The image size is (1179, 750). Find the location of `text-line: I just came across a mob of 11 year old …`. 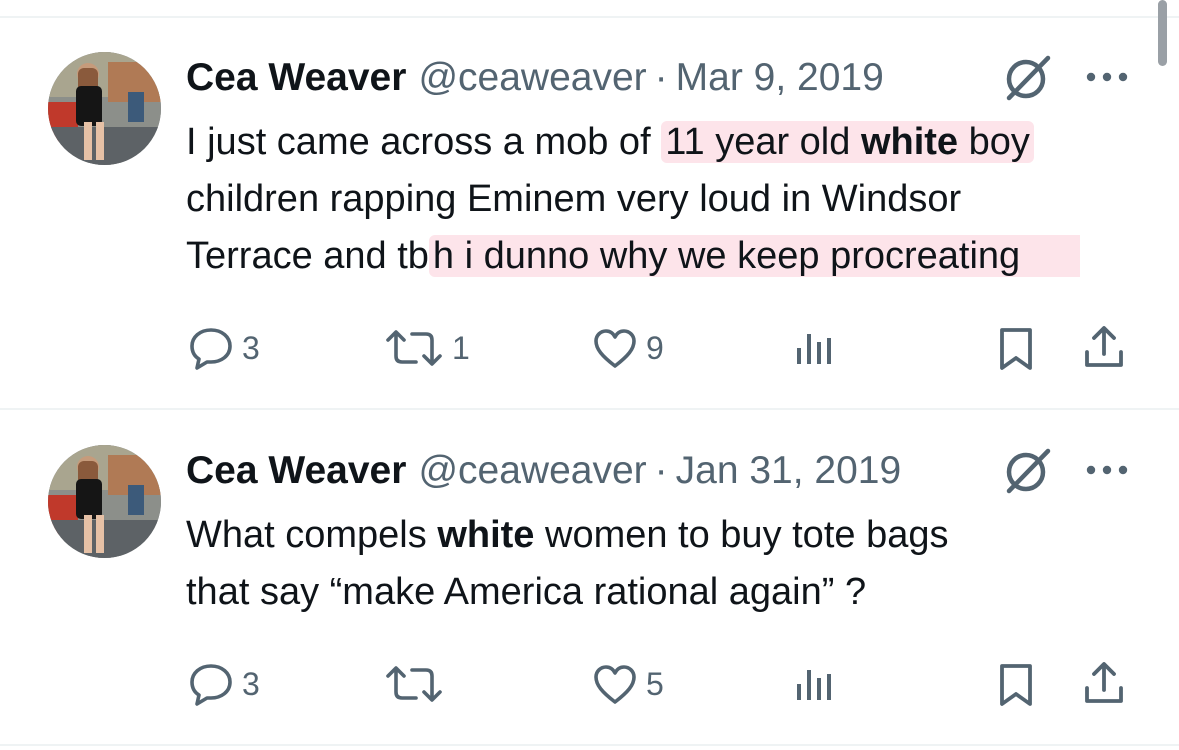

text-line: I just came across a mob of 11 year old … is located at coordinates (666, 142).